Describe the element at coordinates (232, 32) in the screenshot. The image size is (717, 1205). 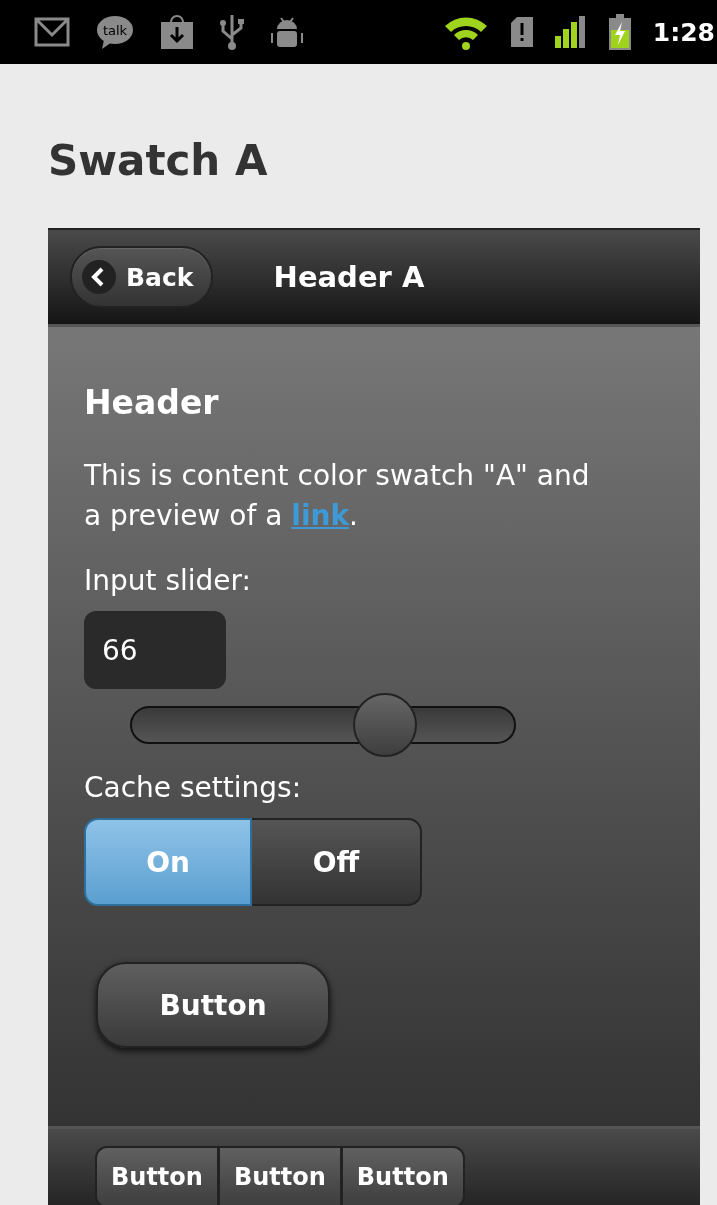
I see `usb-icon` at that location.